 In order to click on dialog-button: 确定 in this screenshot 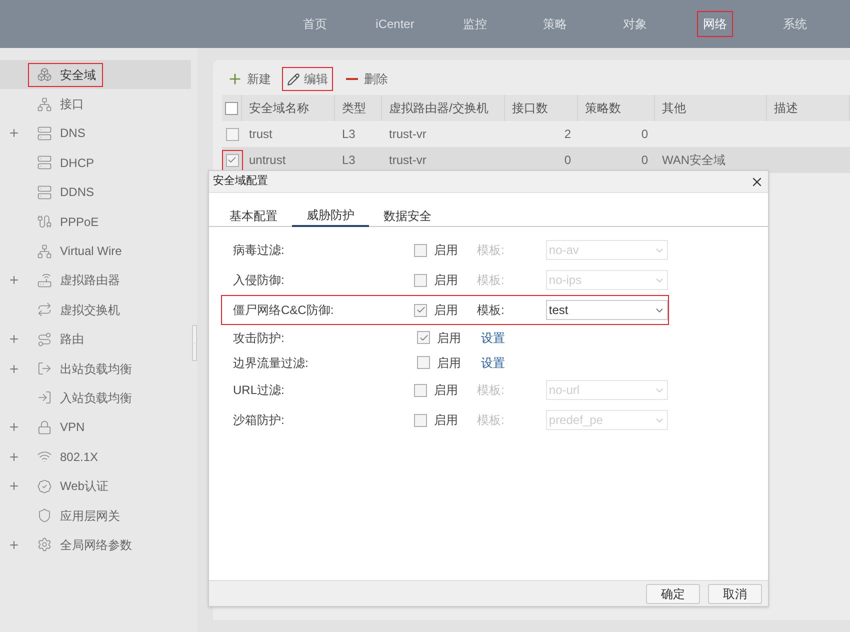, I will do `click(673, 594)`.